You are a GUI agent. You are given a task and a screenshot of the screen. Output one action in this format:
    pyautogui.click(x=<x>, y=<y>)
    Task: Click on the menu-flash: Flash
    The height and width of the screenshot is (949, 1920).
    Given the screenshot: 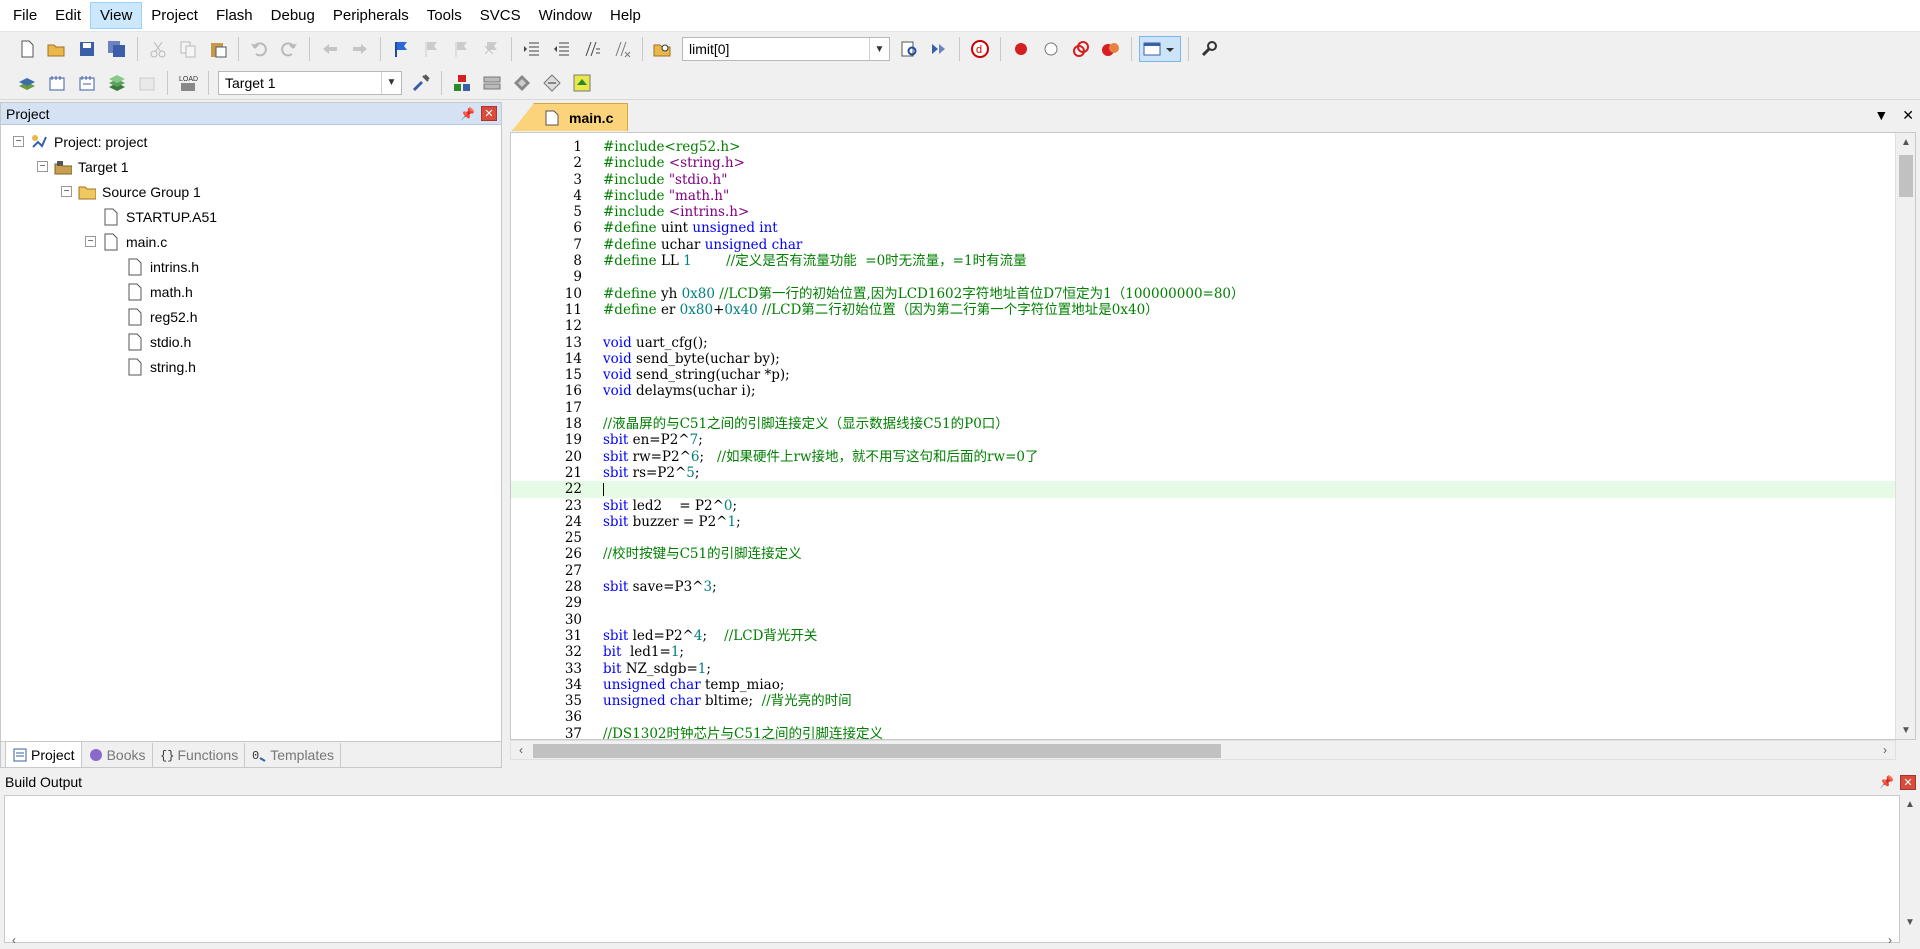 What is the action you would take?
    pyautogui.click(x=234, y=15)
    